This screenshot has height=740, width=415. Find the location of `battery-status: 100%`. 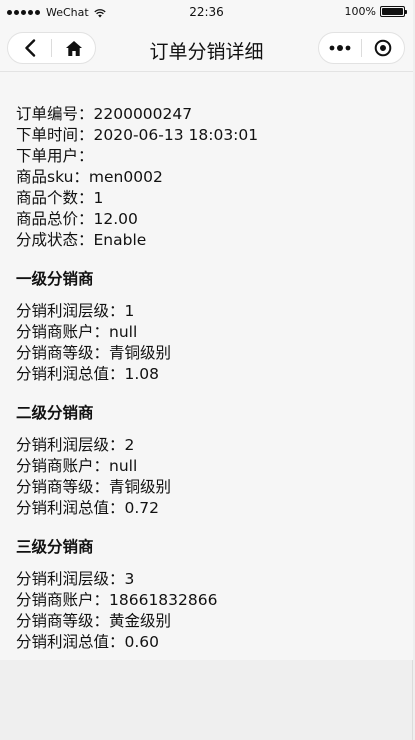

battery-status: 100% is located at coordinates (375, 11).